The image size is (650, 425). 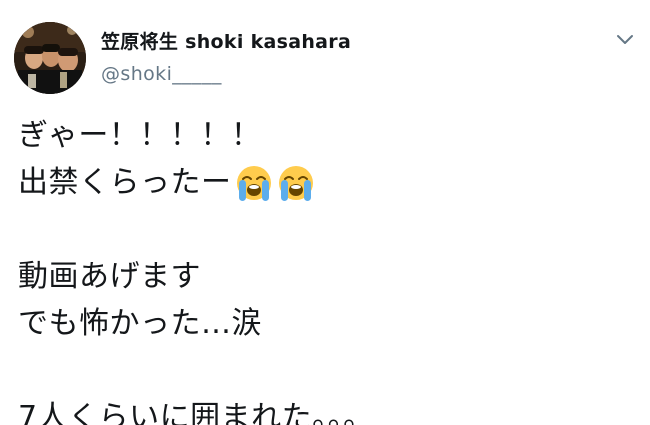 What do you see at coordinates (140, 135) in the screenshot?
I see `tweet-line: ぎゃー！！！！！` at bounding box center [140, 135].